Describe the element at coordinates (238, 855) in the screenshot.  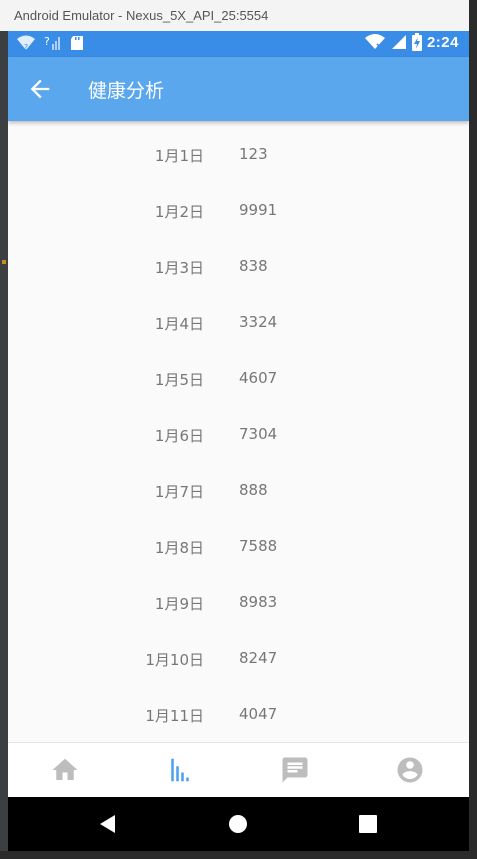
I see `window-bottom-edge` at that location.